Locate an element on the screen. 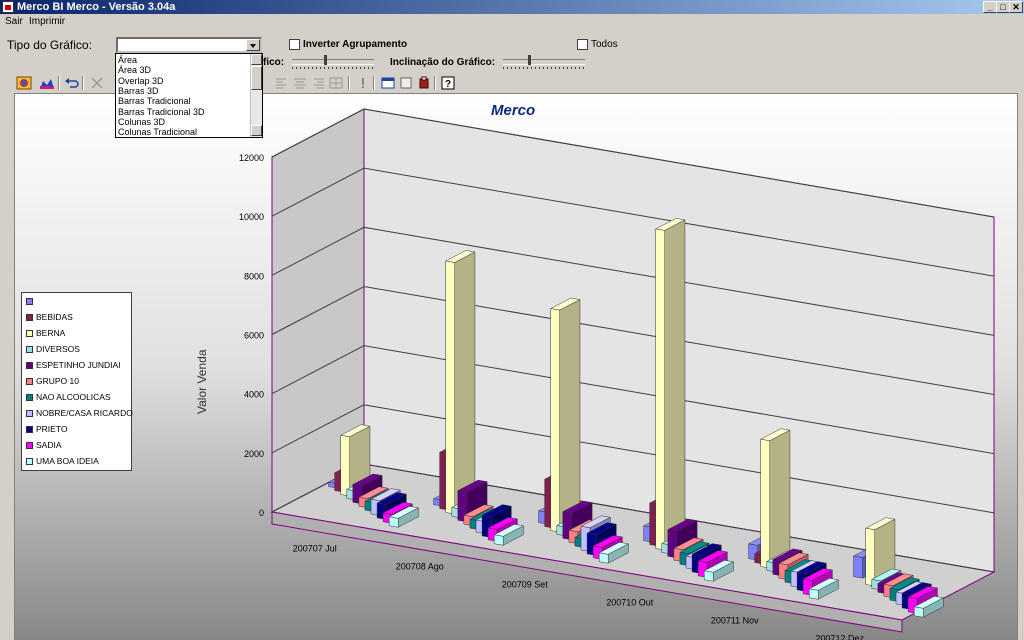 The height and width of the screenshot is (640, 1024). legend-label: DIVERSOS is located at coordinates (58, 349).